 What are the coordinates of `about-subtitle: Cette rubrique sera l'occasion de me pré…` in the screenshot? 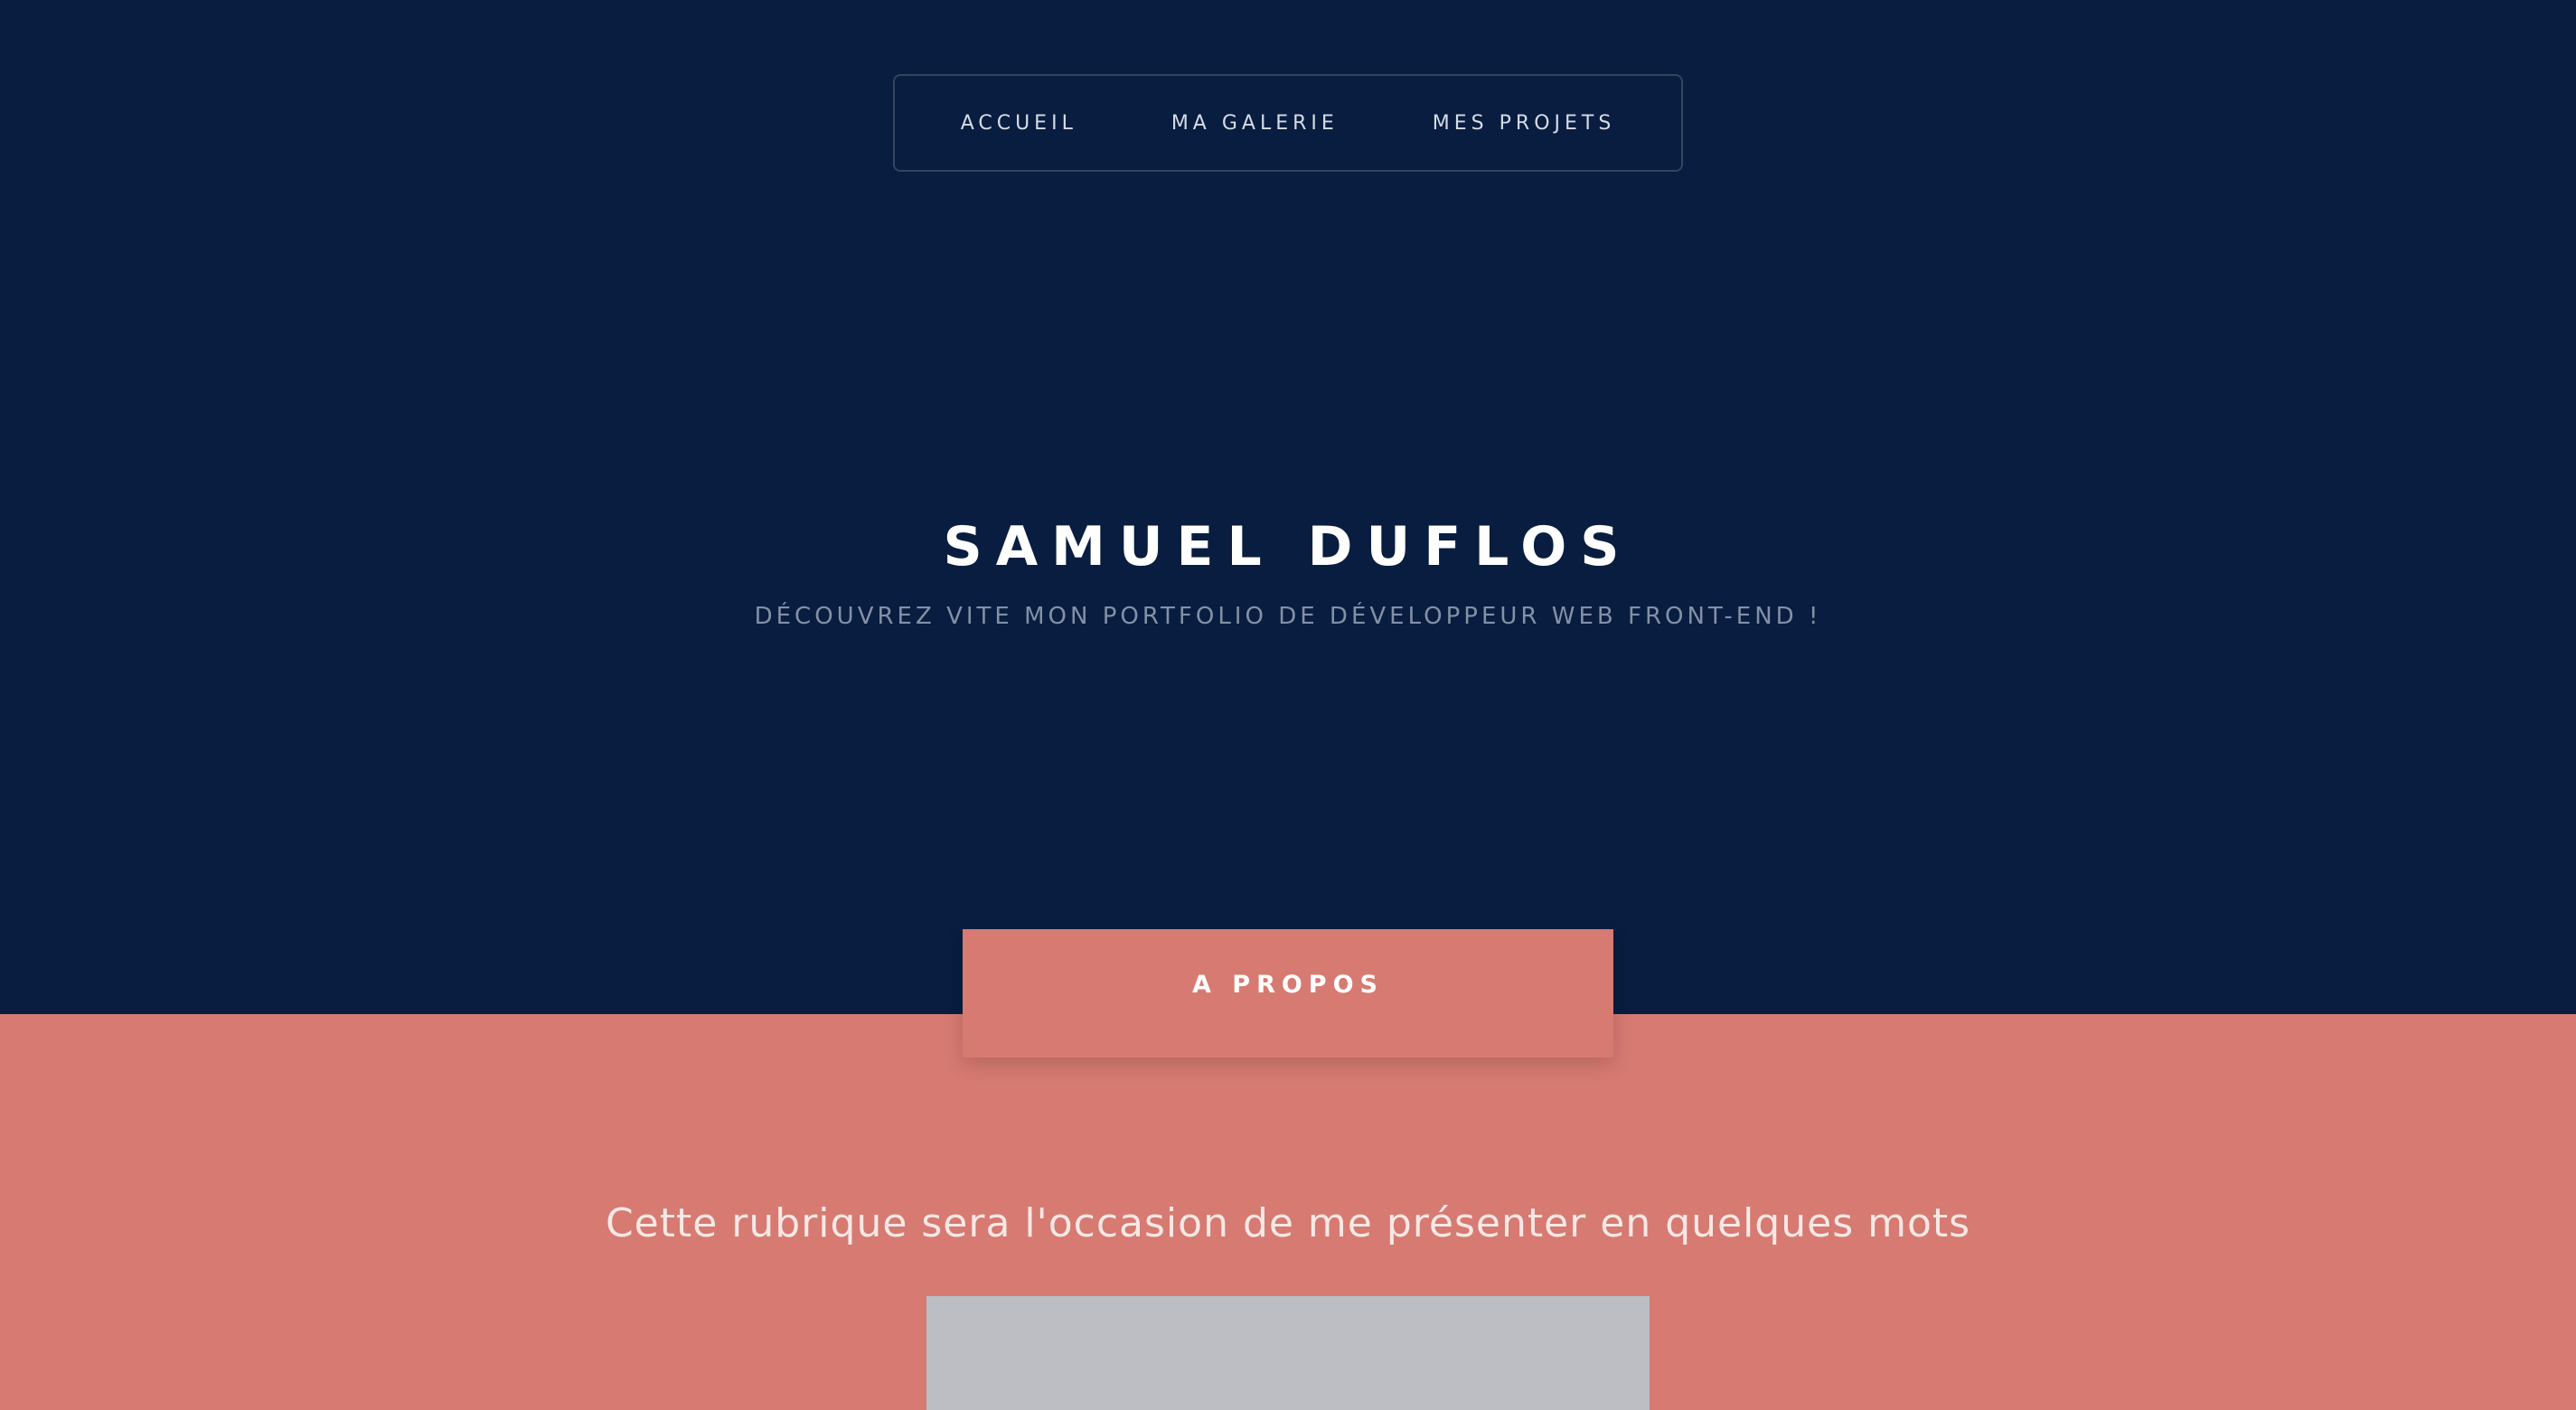 It's located at (1288, 1223).